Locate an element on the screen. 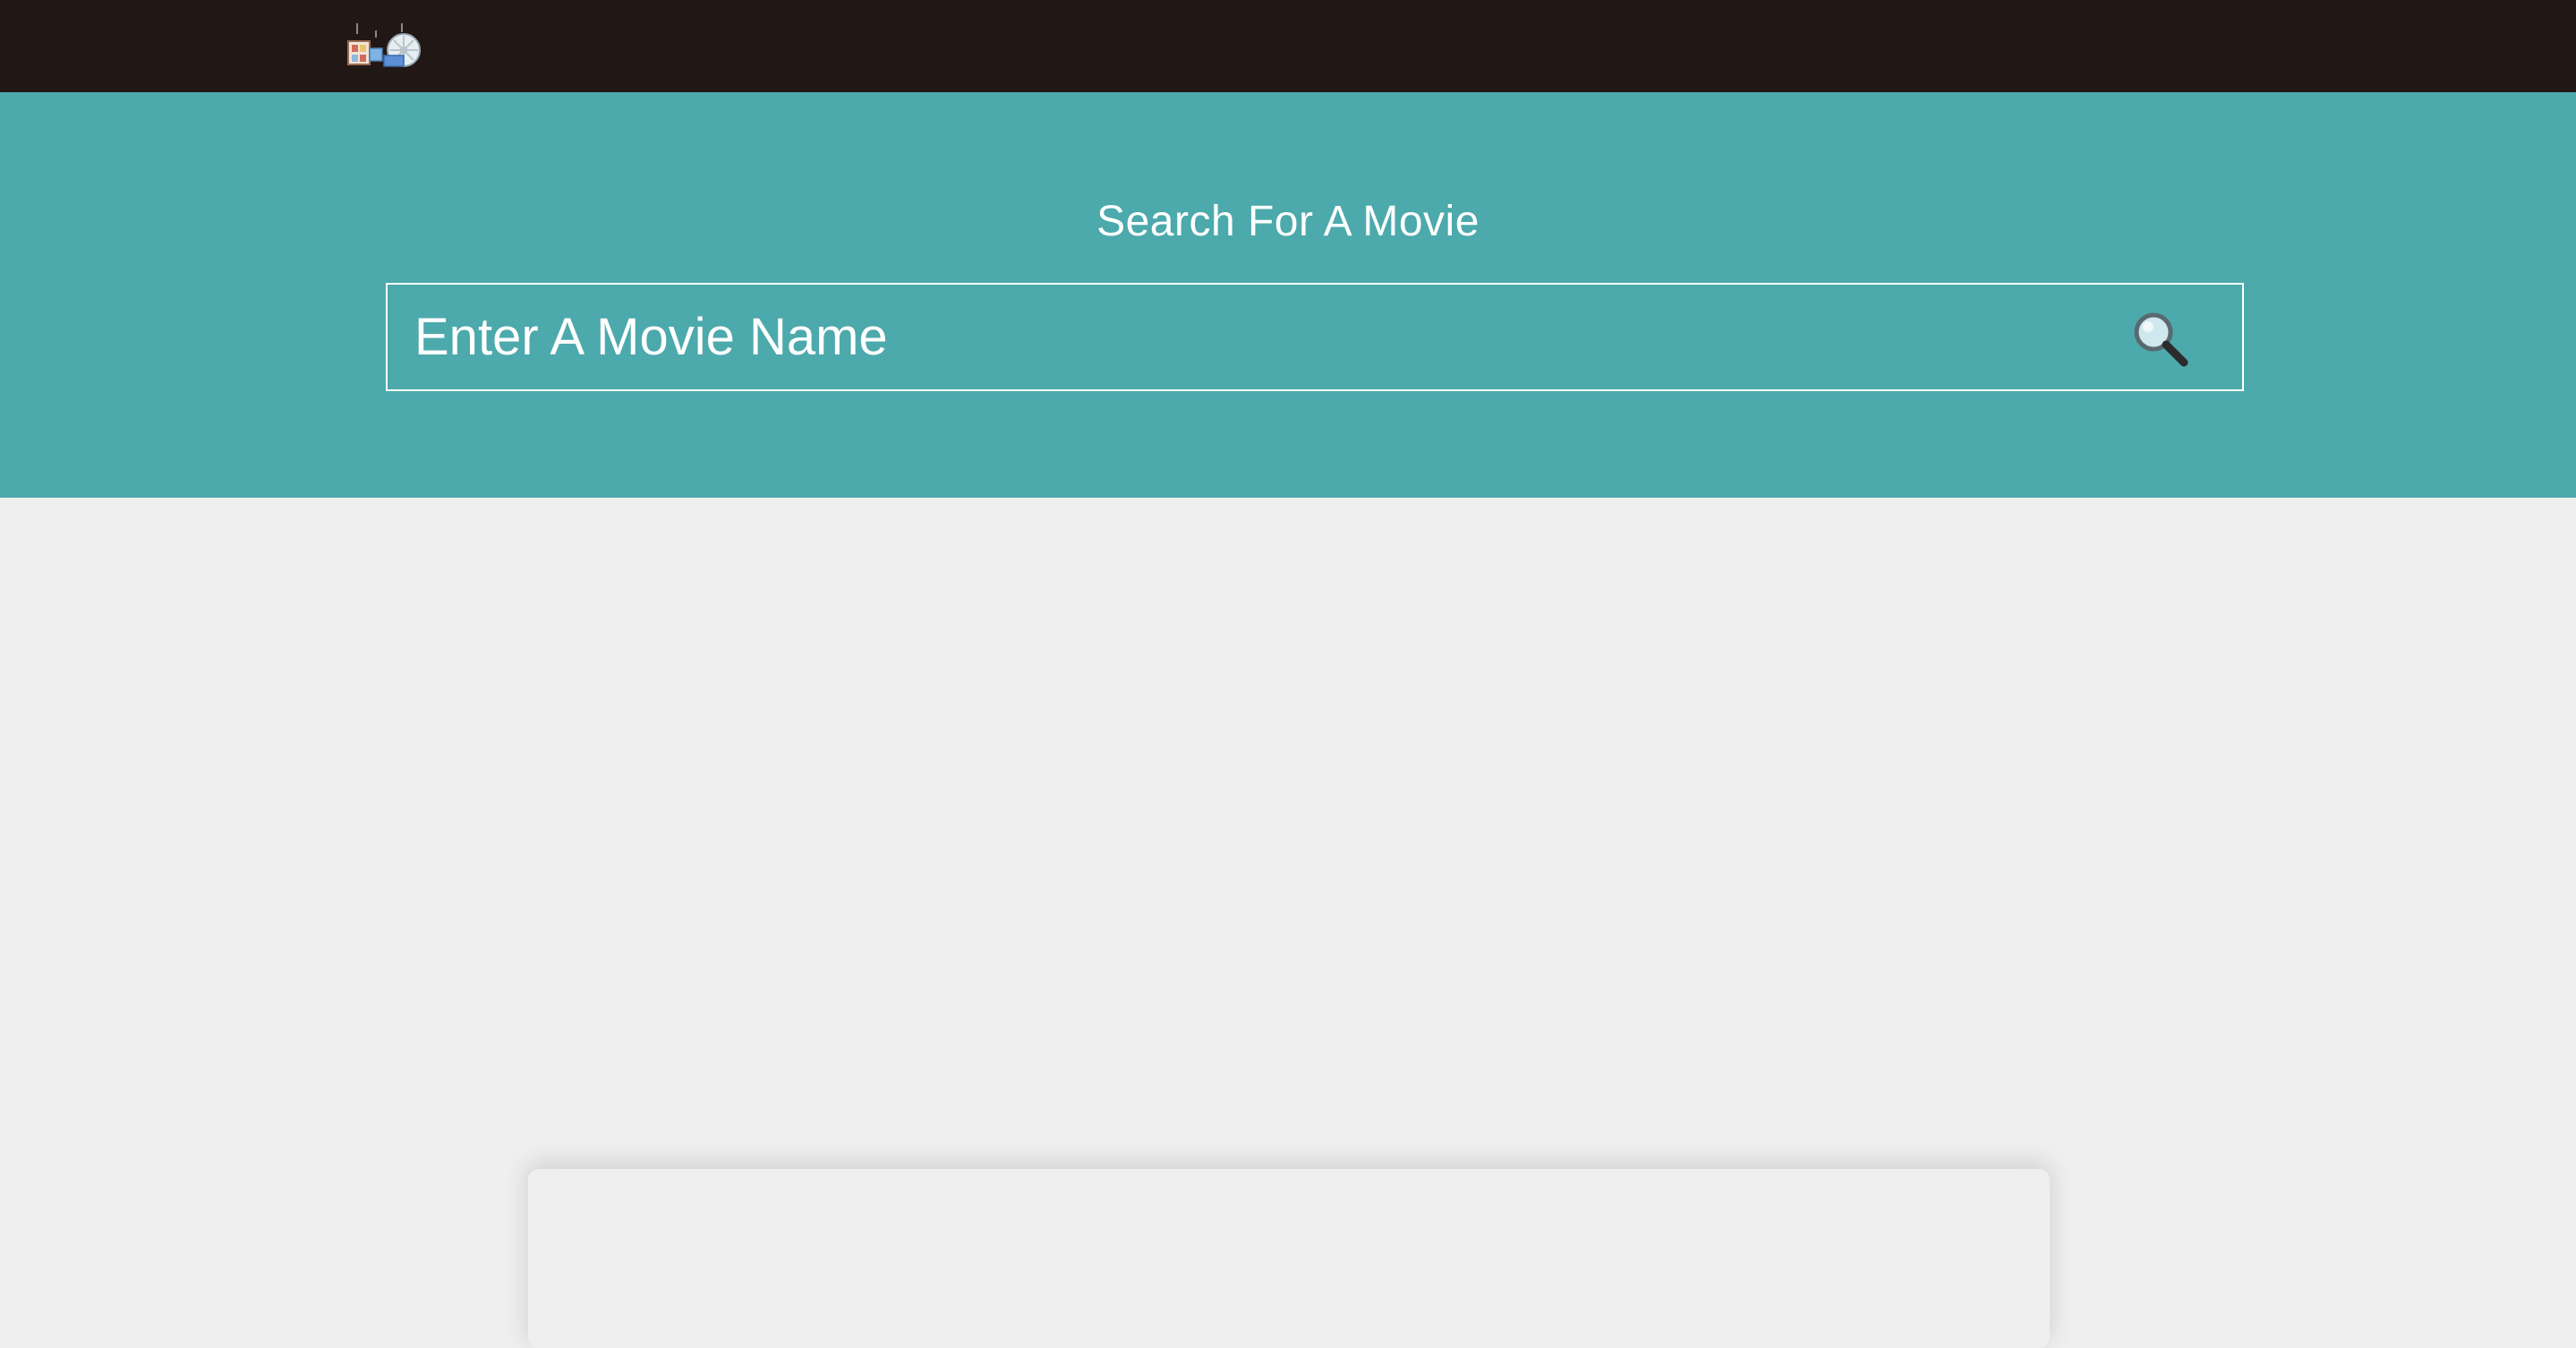 Image resolution: width=2576 pixels, height=1348 pixels. search-form is located at coordinates (1315, 337).